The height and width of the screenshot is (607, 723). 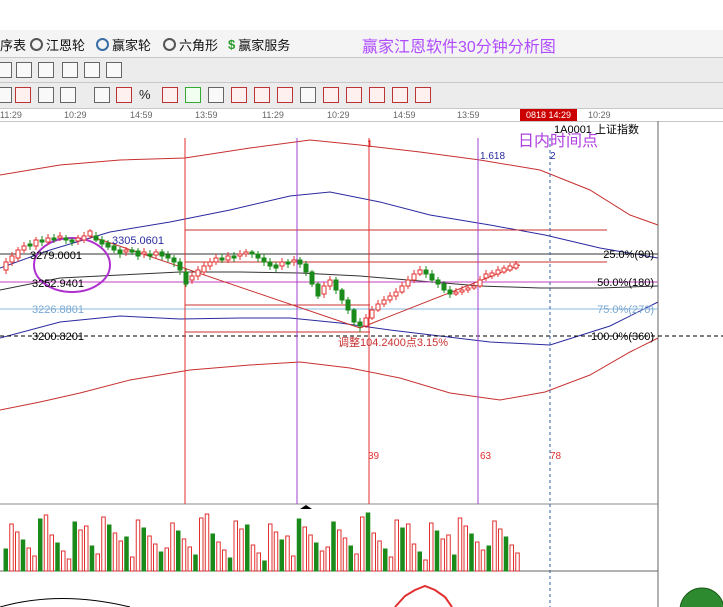 I want to click on channel-tool-icon, so click(x=262, y=95).